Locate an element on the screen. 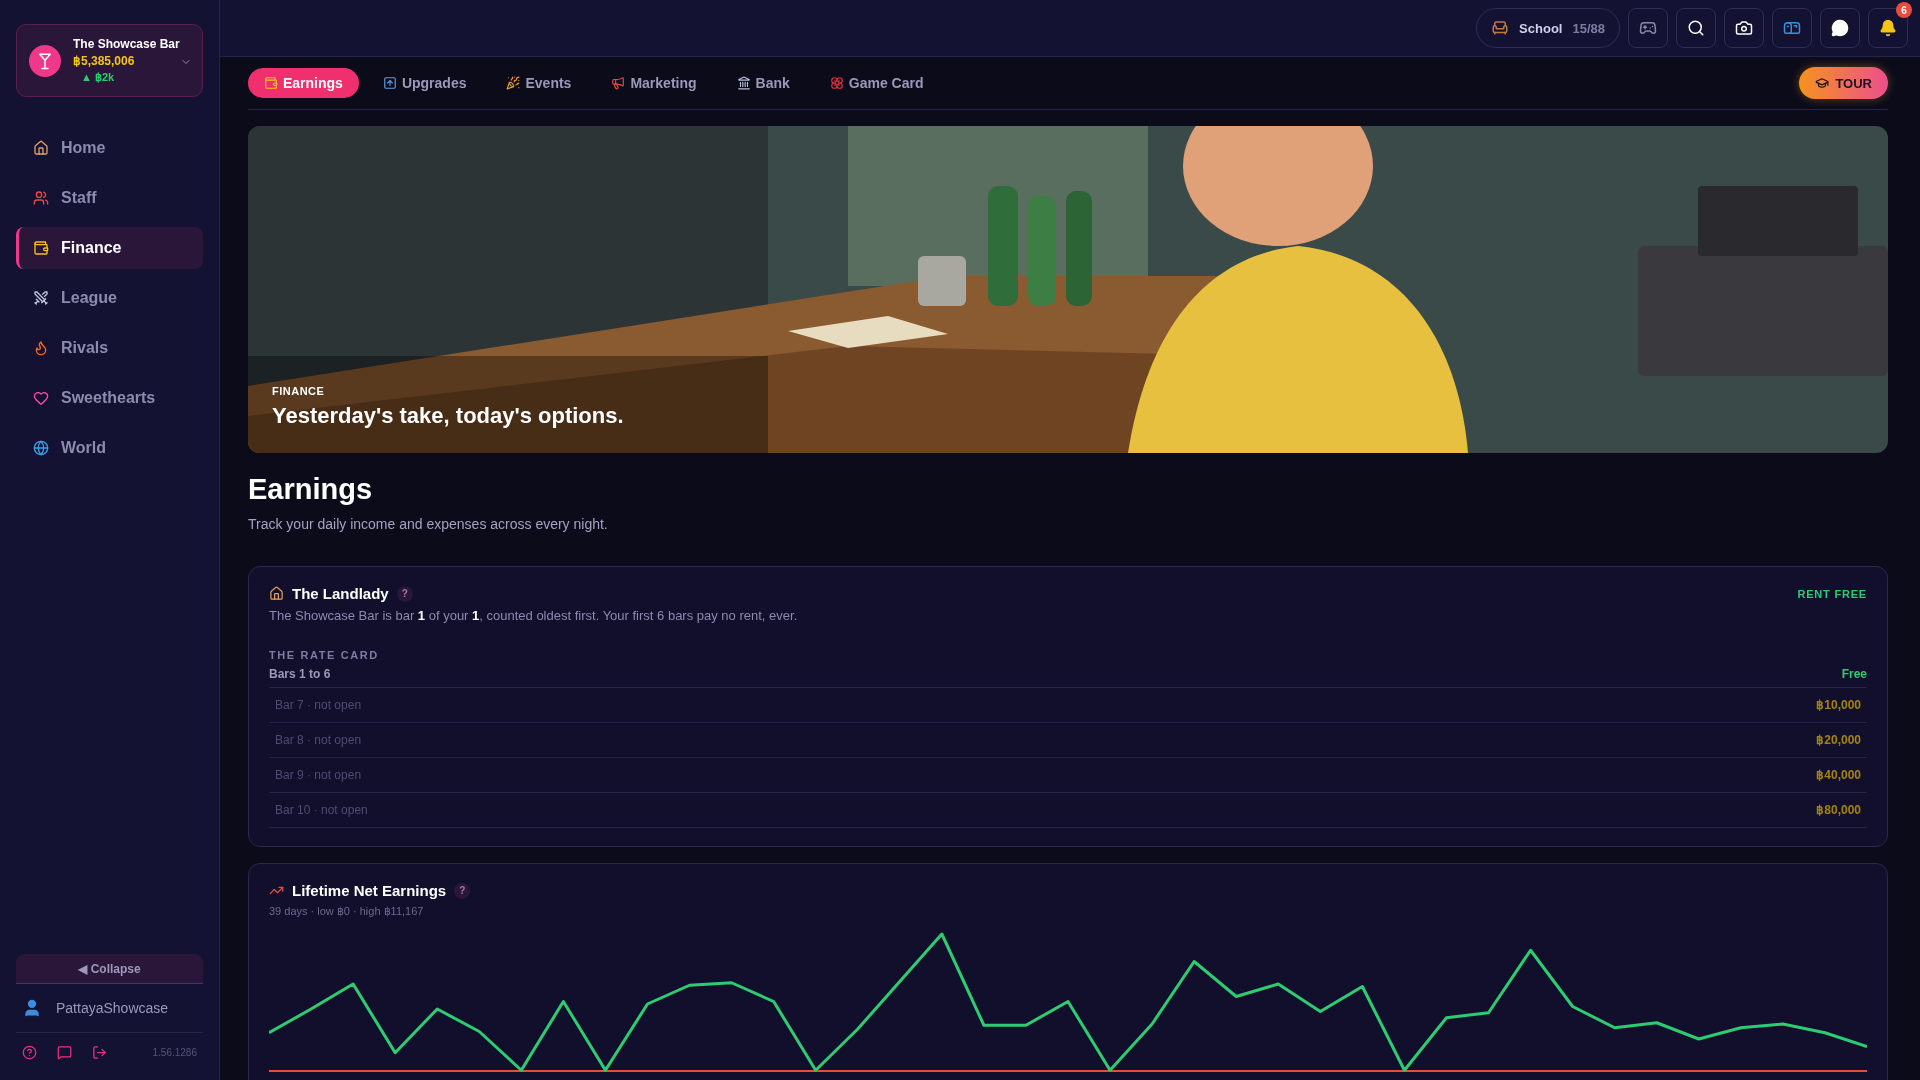 Image resolution: width=1920 pixels, height=1080 pixels. house-icon is located at coordinates (276, 593).